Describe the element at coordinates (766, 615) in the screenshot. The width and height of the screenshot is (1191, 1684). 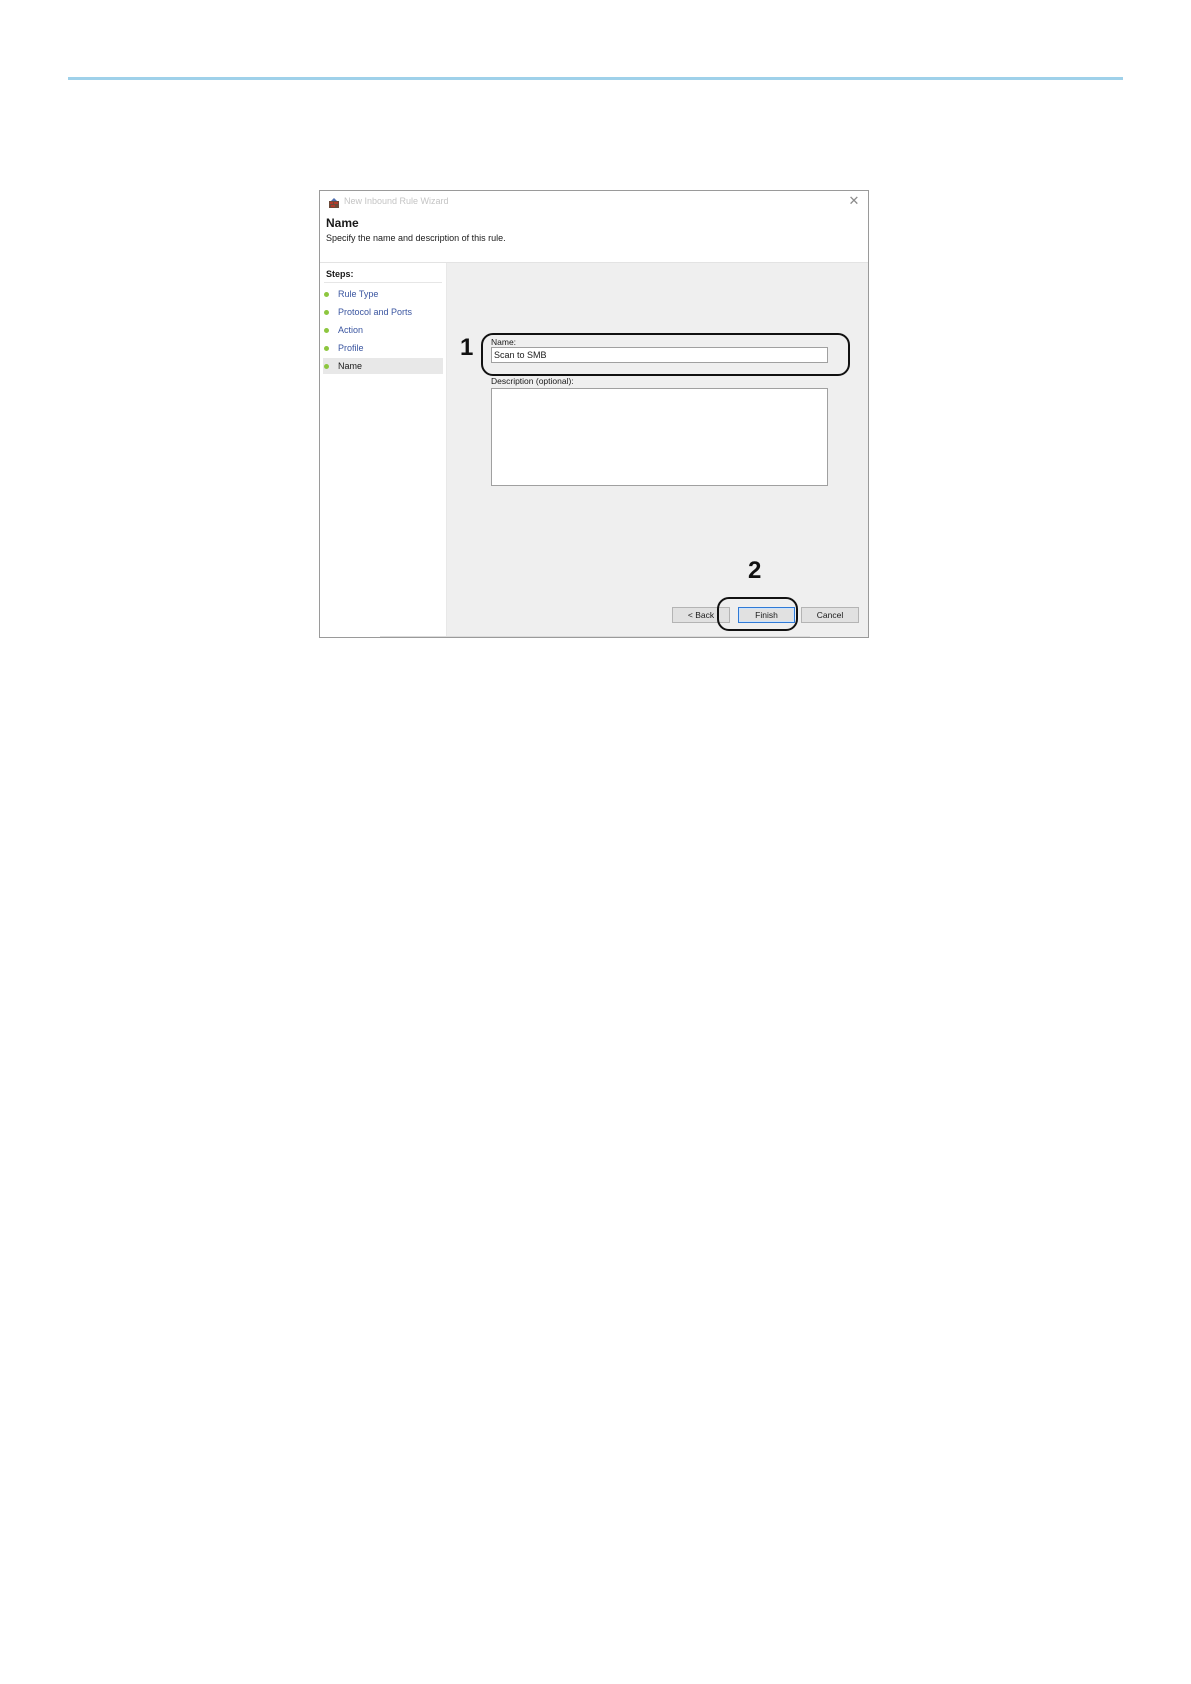
I see `finish-button: Finish` at that location.